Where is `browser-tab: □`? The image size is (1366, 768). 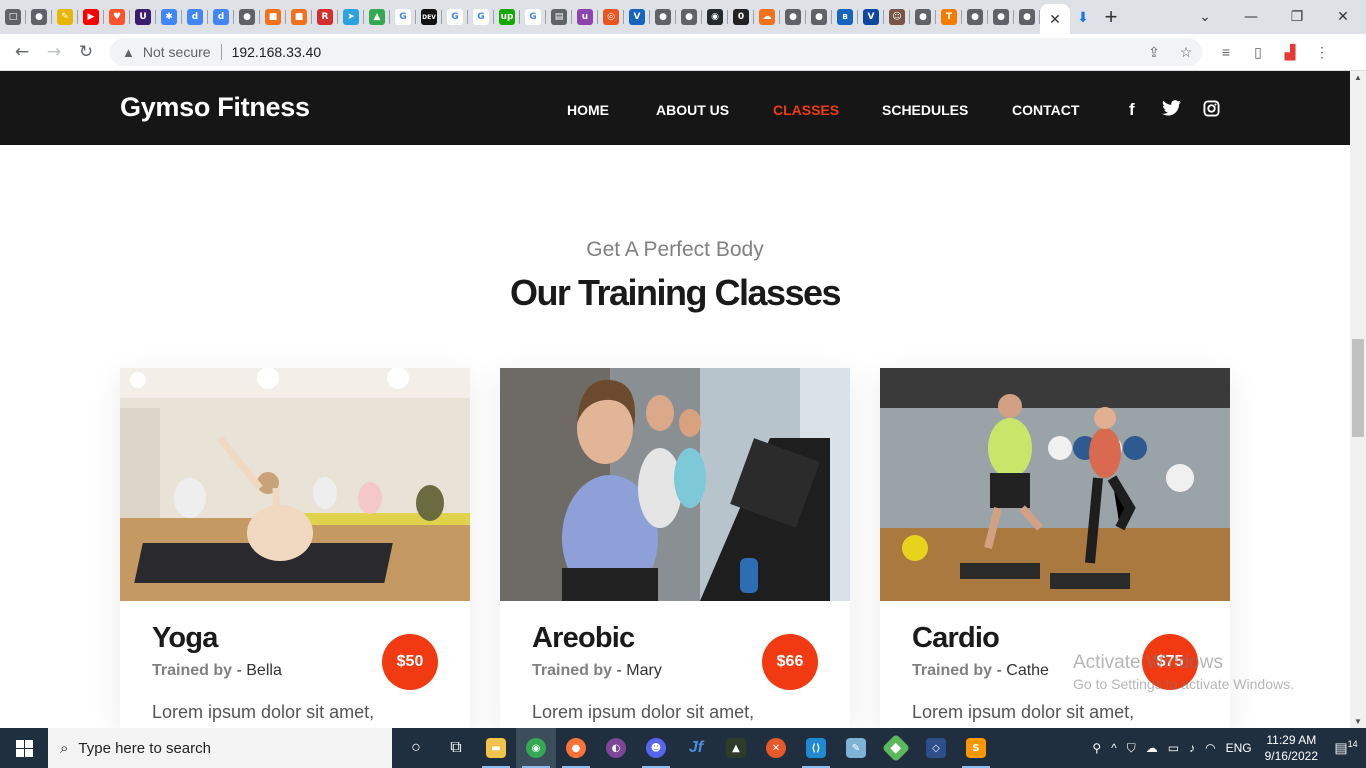 browser-tab: □ is located at coordinates (13, 17).